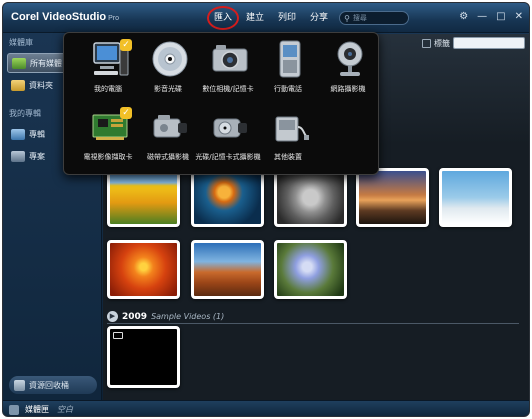 This screenshot has height=419, width=532. I want to click on project-icon, so click(18, 156).